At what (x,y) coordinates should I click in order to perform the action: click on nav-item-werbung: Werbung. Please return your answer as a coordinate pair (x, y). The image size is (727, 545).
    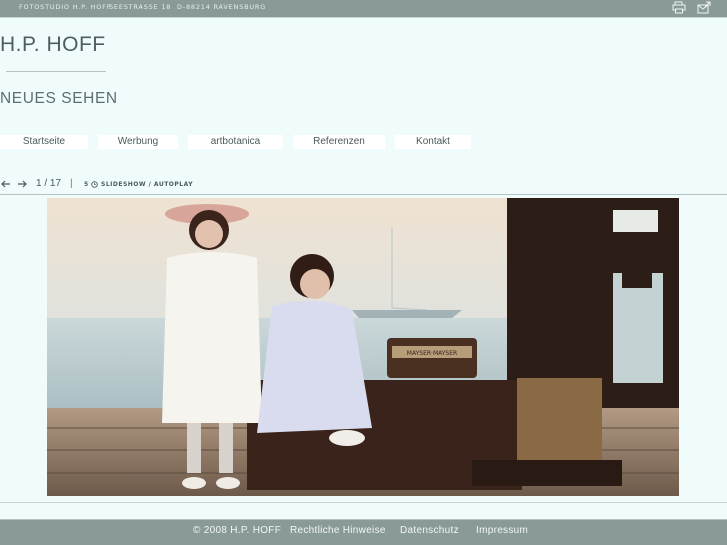
    Looking at the image, I should click on (138, 142).